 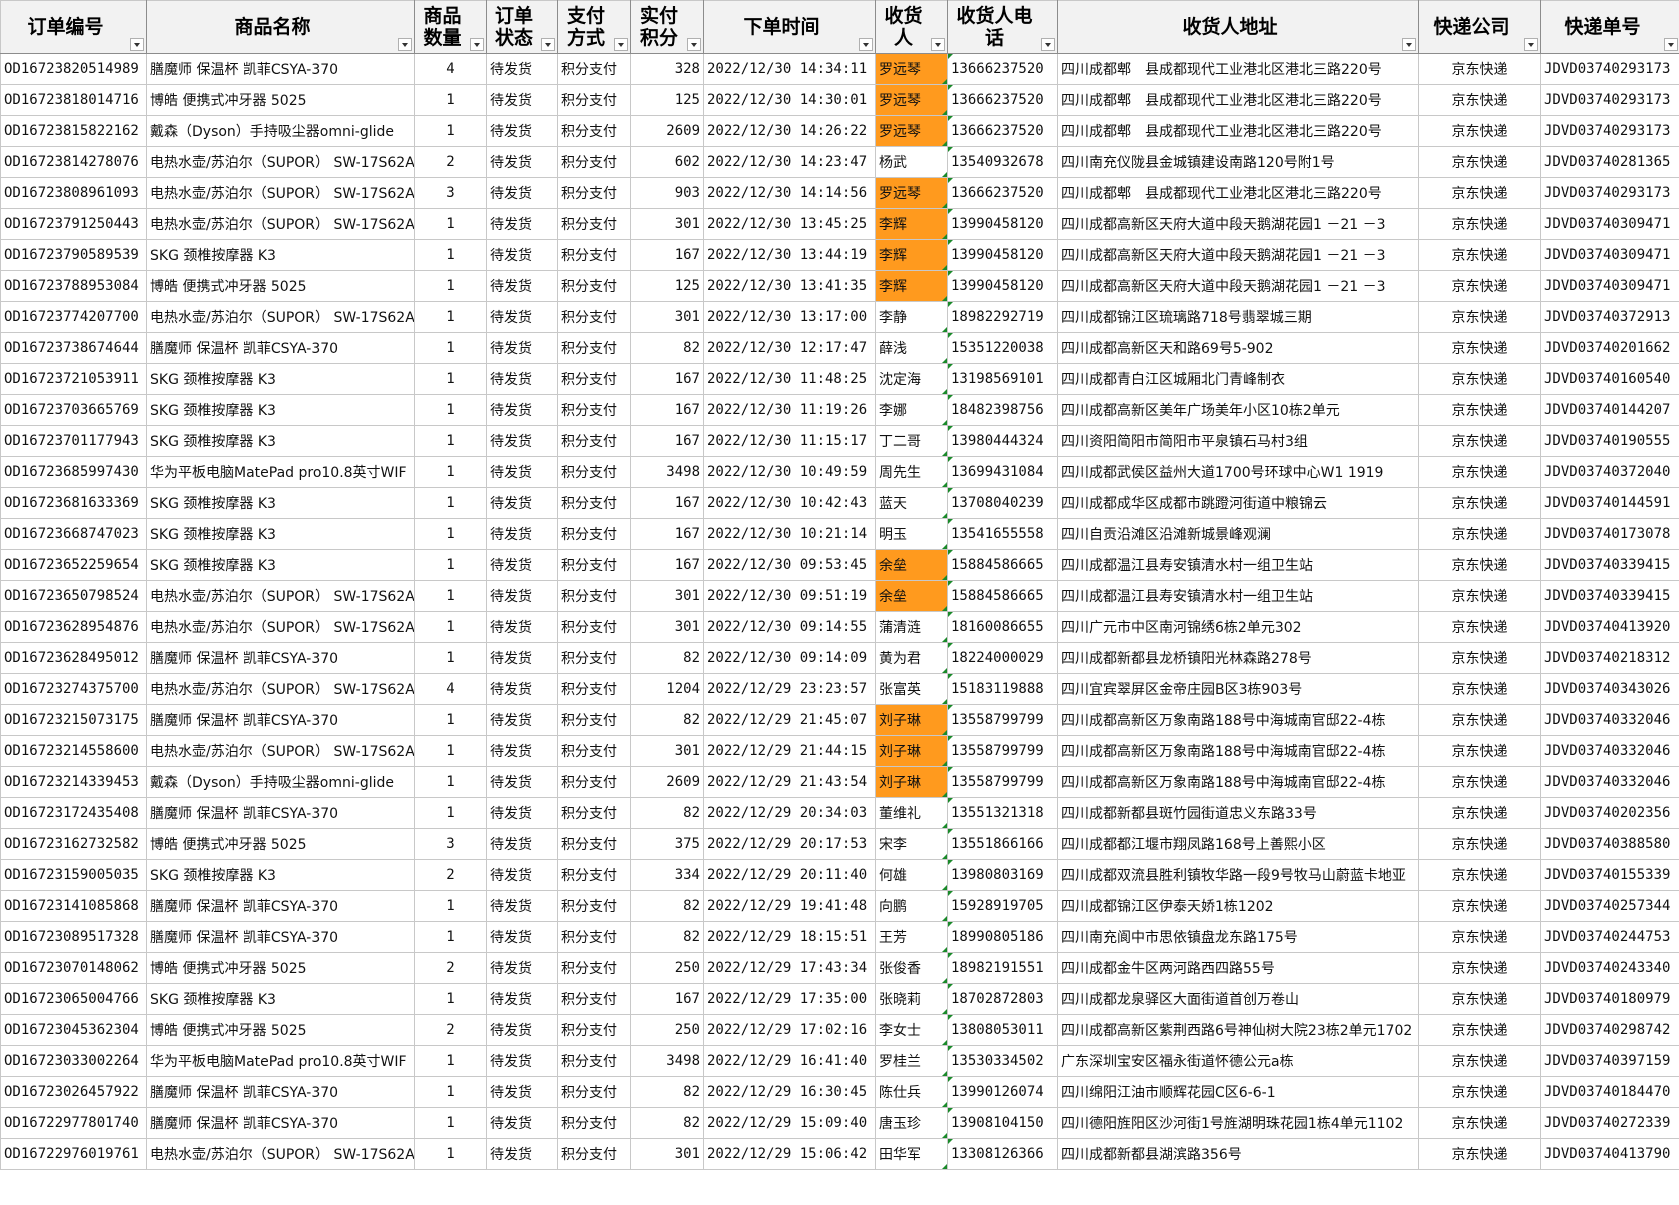 What do you see at coordinates (1609, 472) in the screenshot?
I see `cell-tracking: JDVD03740372040` at bounding box center [1609, 472].